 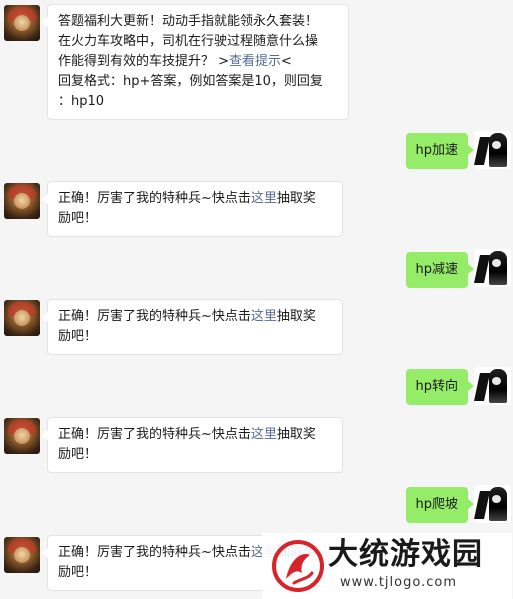 I want to click on site-watermark: 大统游戏园 www.tjlogo.com, so click(x=387, y=566).